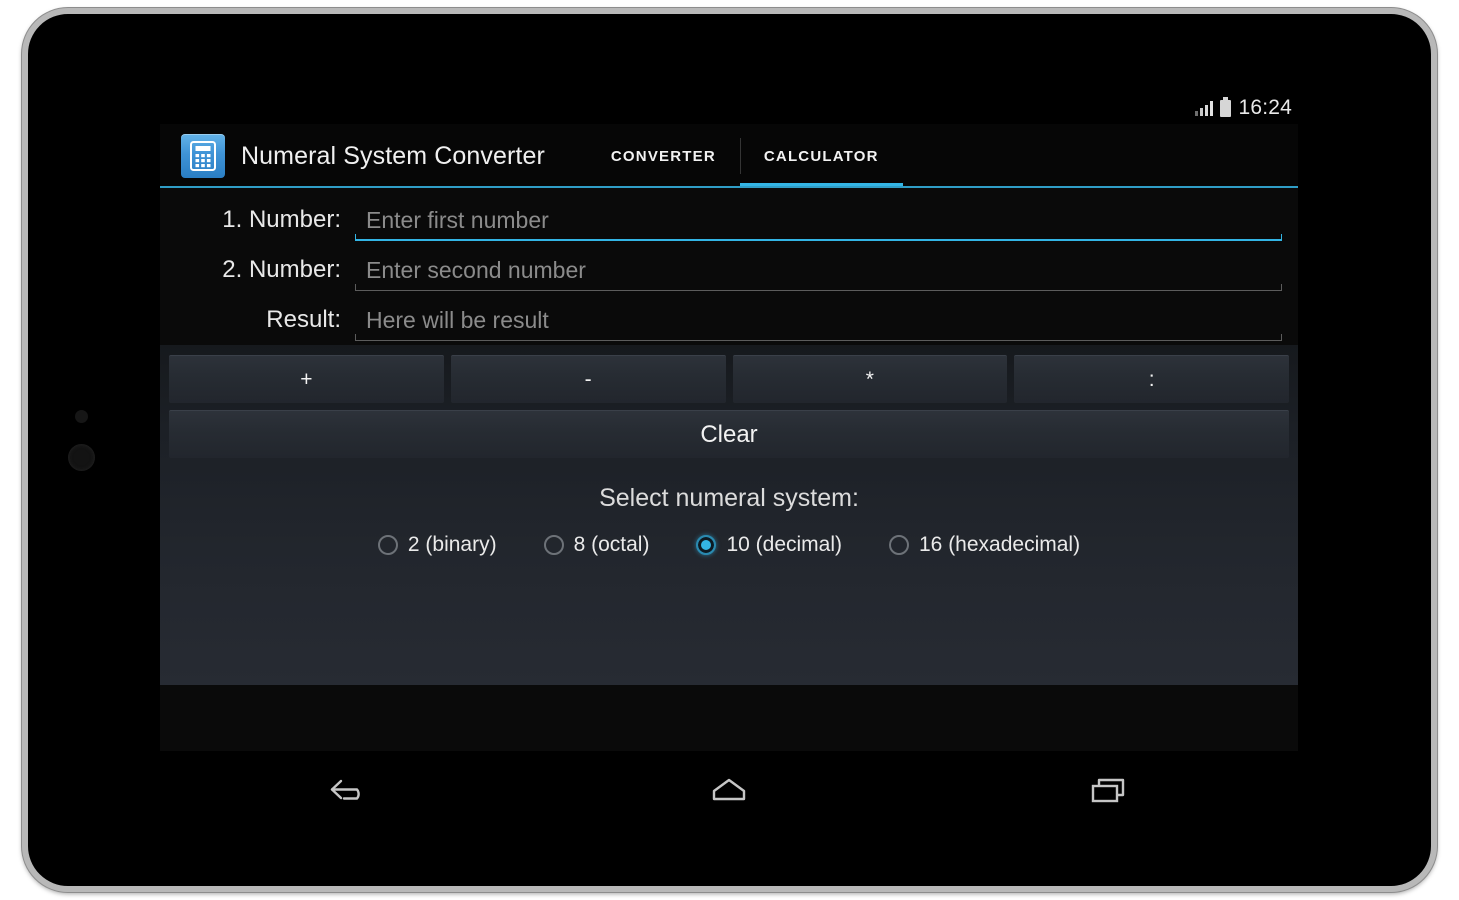 The width and height of the screenshot is (1459, 900). I want to click on tab-converter: CONVERTER, so click(663, 156).